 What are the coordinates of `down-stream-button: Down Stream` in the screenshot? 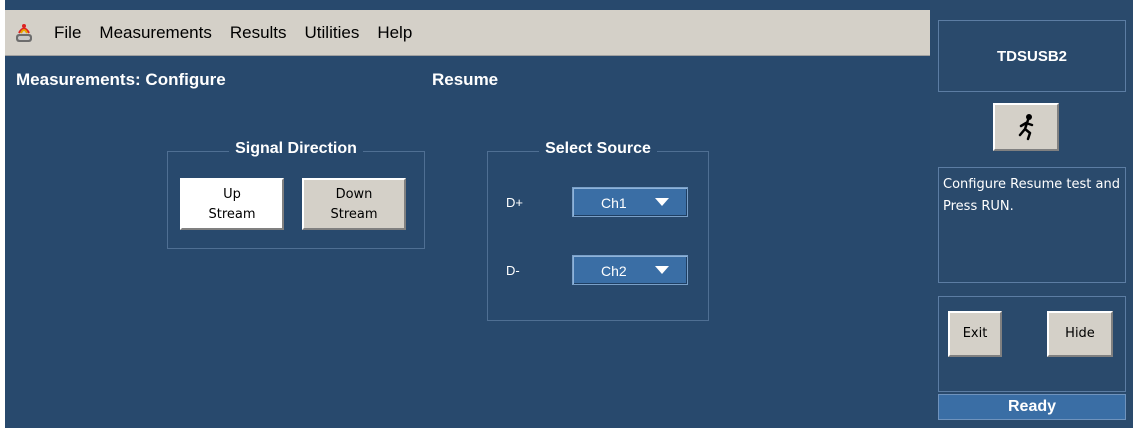 It's located at (354, 204).